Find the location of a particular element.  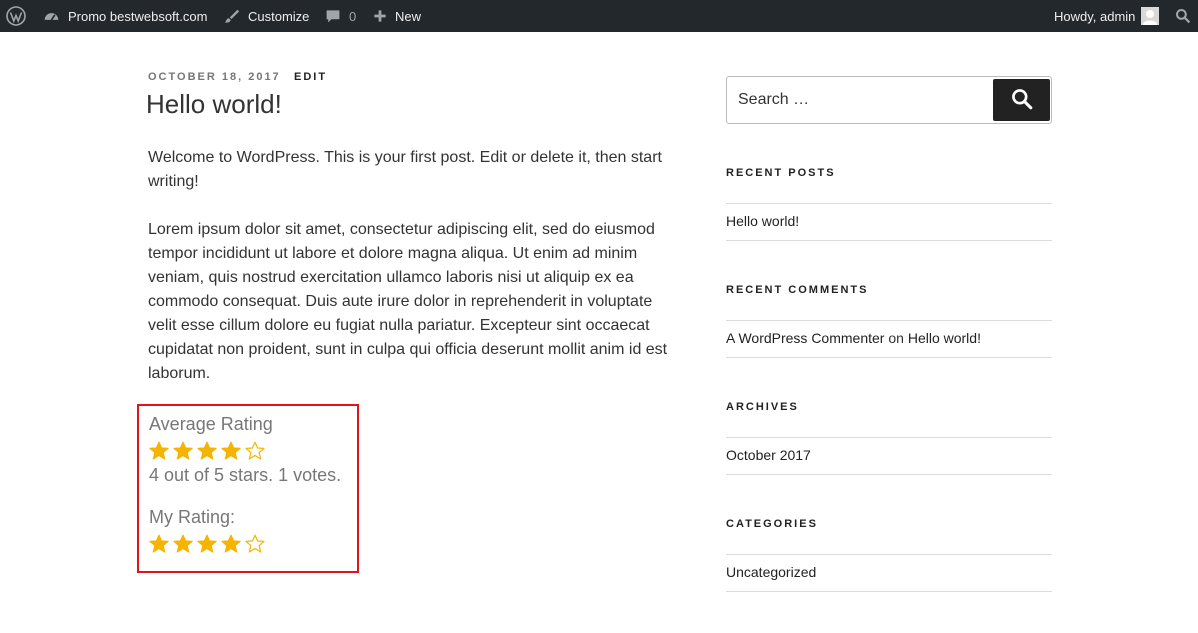

customize-link: Customize is located at coordinates (266, 16).